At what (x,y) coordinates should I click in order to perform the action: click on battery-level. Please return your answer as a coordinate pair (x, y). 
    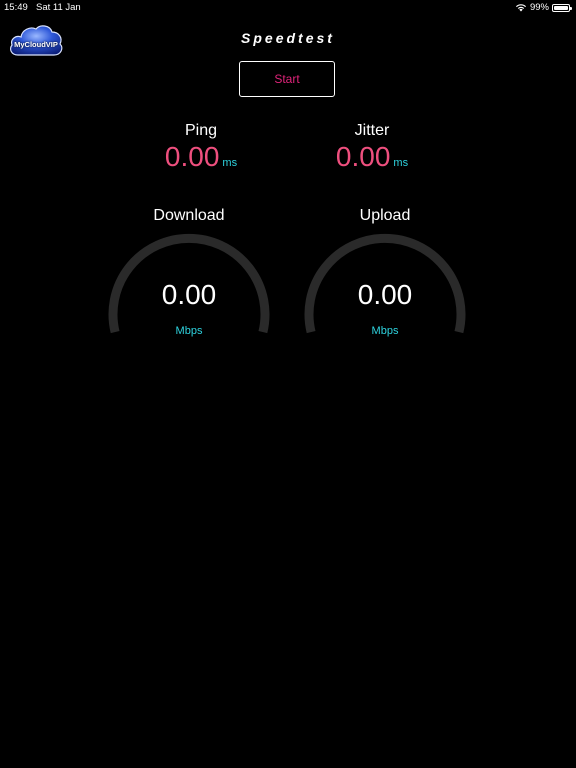
    Looking at the image, I should click on (561, 7).